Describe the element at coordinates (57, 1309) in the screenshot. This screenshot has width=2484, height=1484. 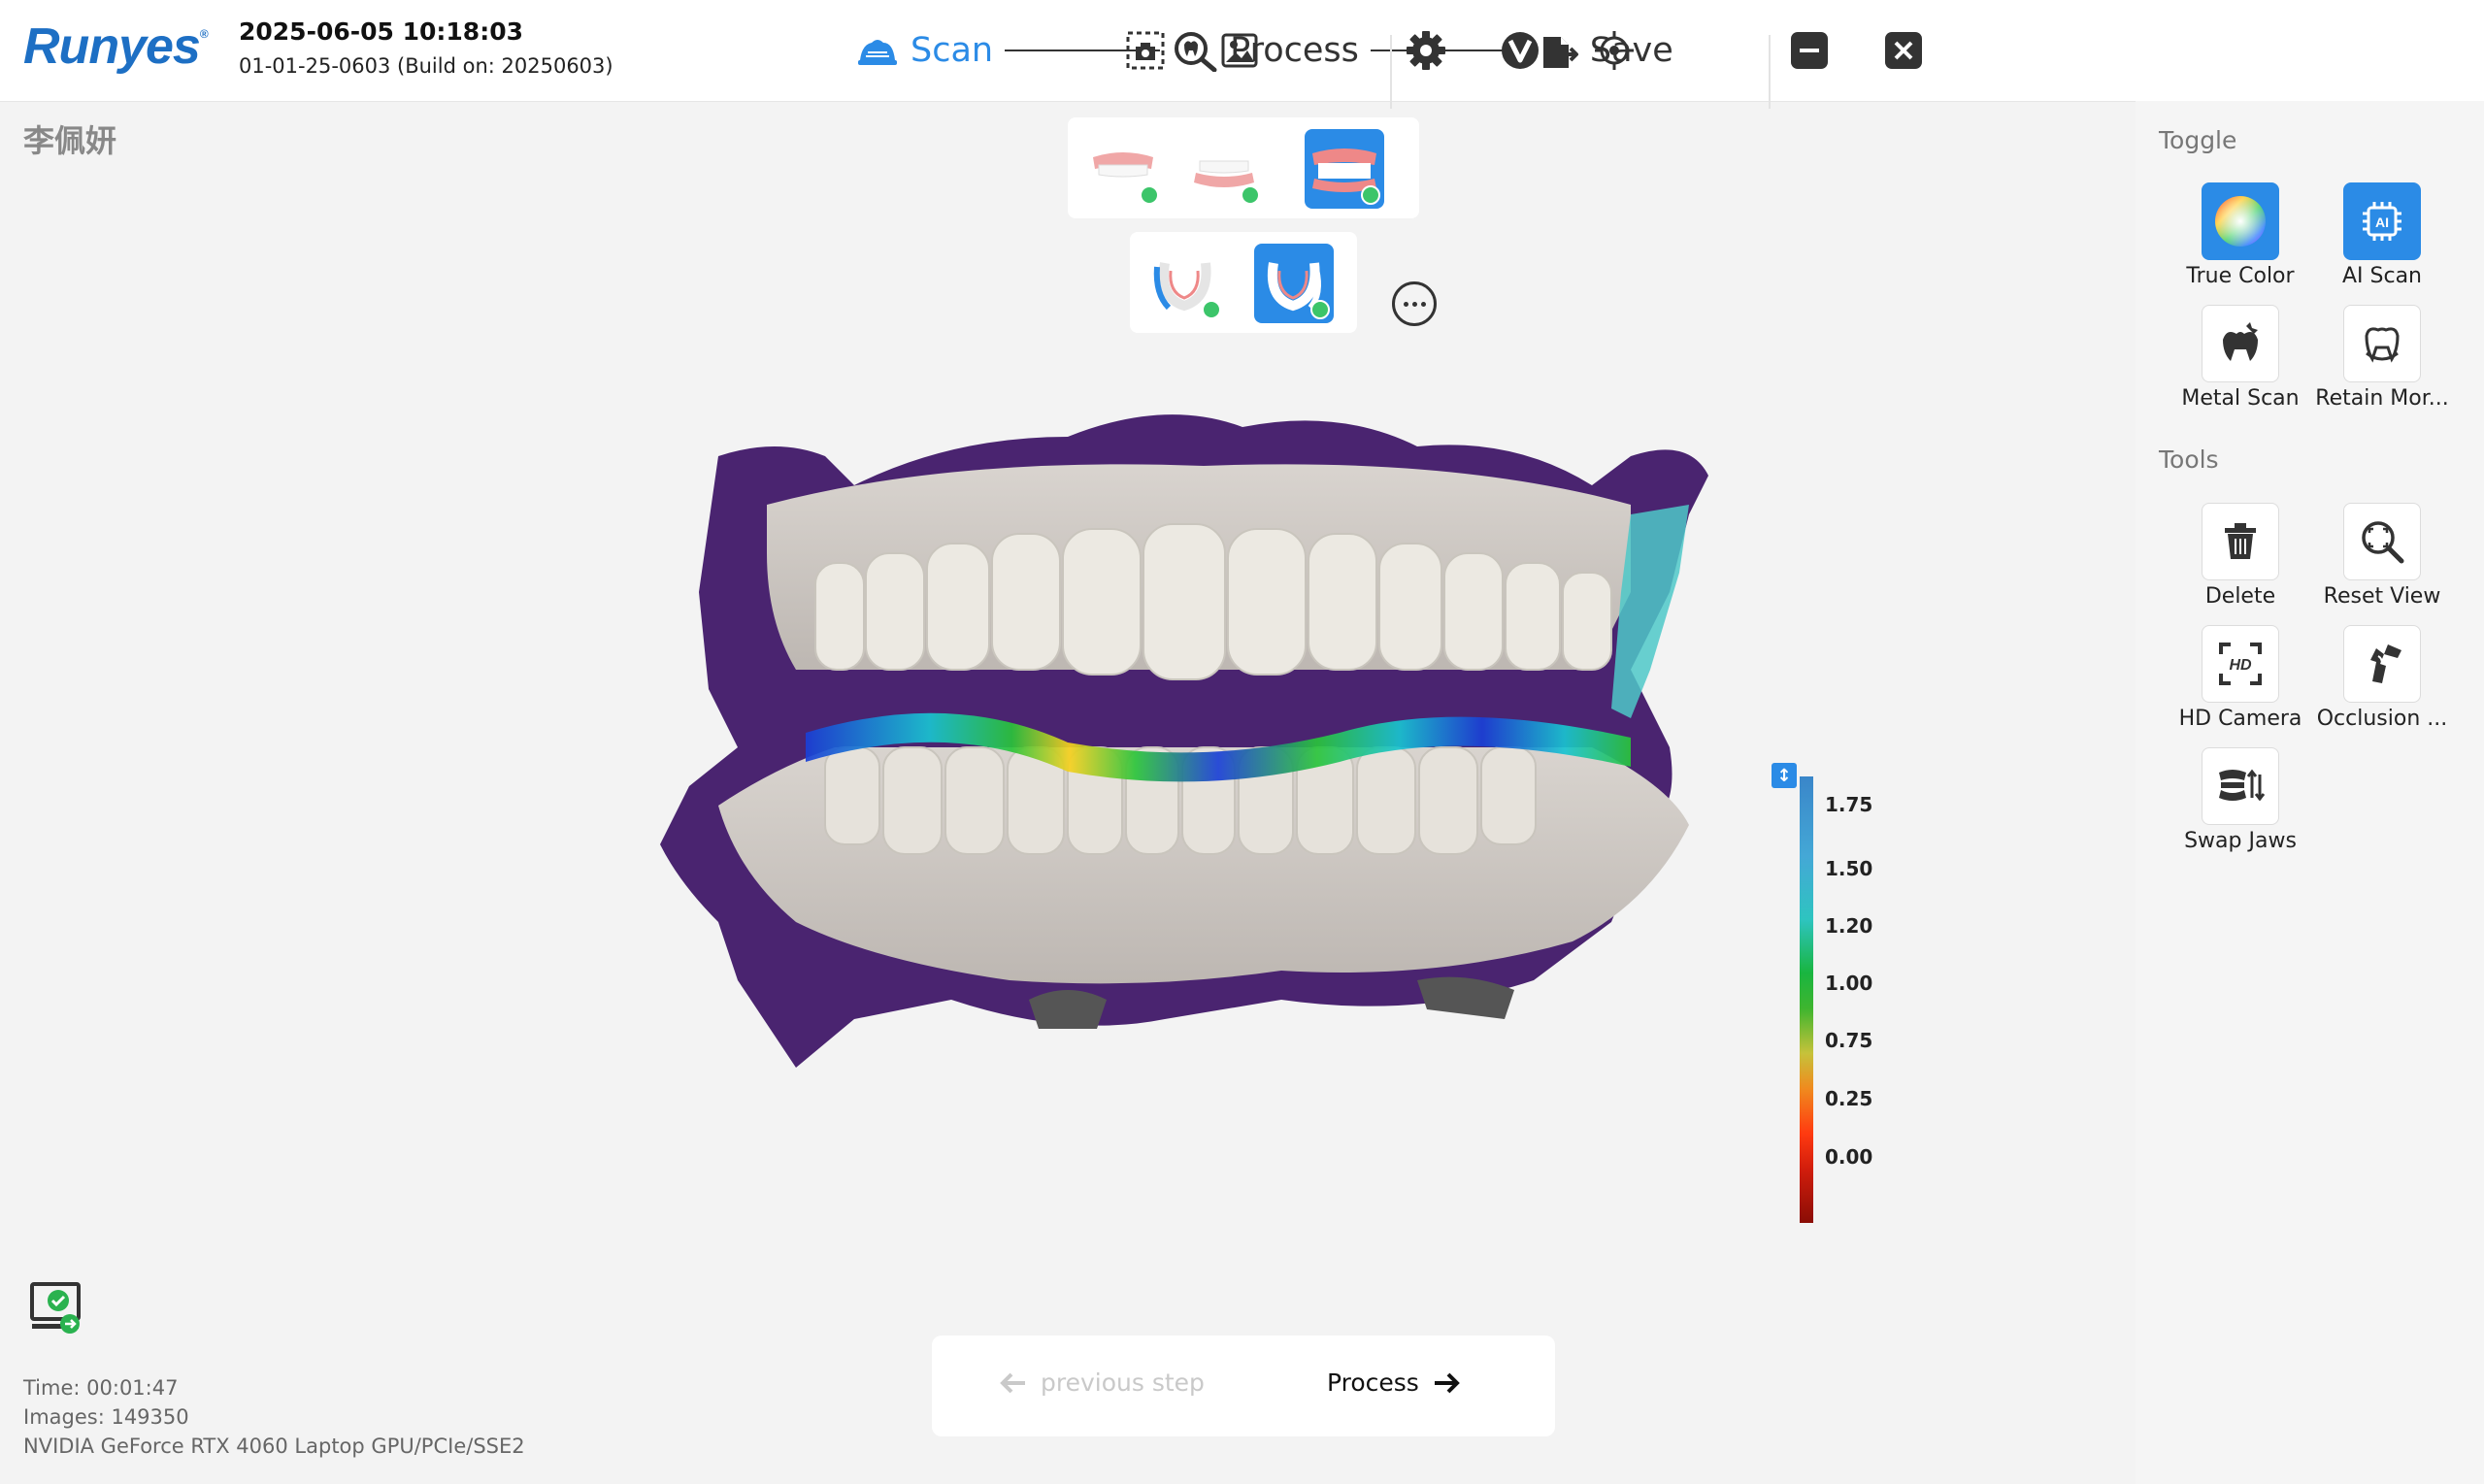
I see `device-status-icon` at that location.